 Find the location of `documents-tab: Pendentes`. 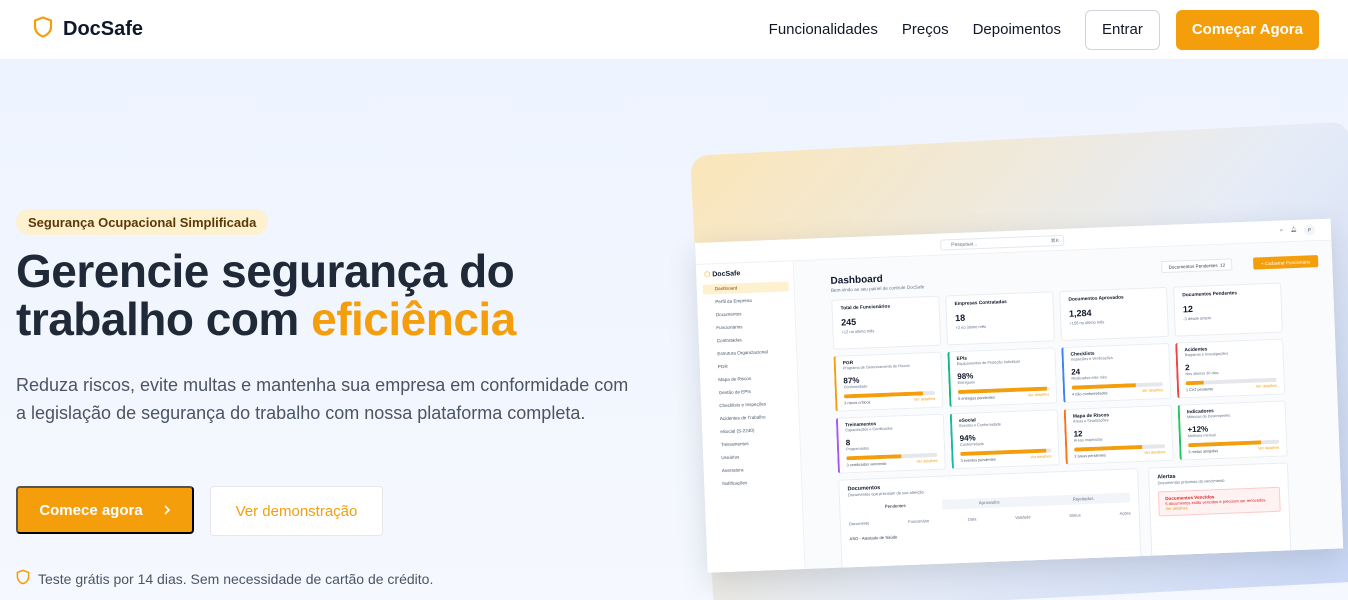

documents-tab: Pendentes is located at coordinates (895, 506).